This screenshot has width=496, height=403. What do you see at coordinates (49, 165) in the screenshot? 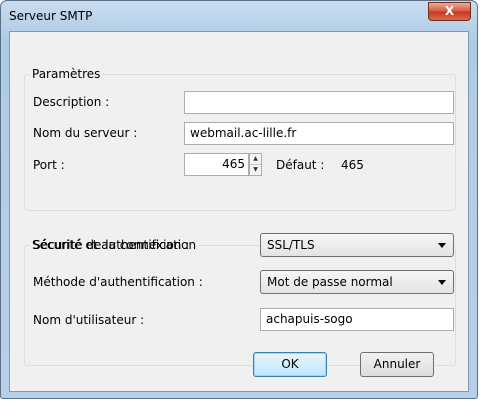
I see `port-label: Port :` at bounding box center [49, 165].